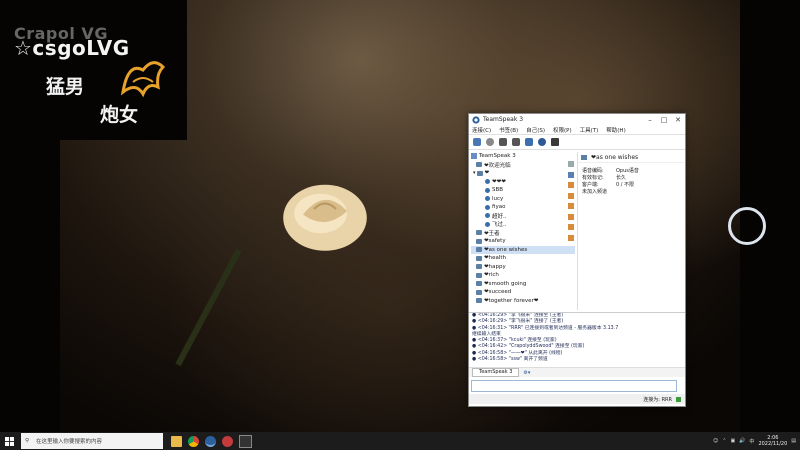 The width and height of the screenshot is (800, 450). Describe the element at coordinates (650, 120) in the screenshot. I see `minimize-button: –` at that location.